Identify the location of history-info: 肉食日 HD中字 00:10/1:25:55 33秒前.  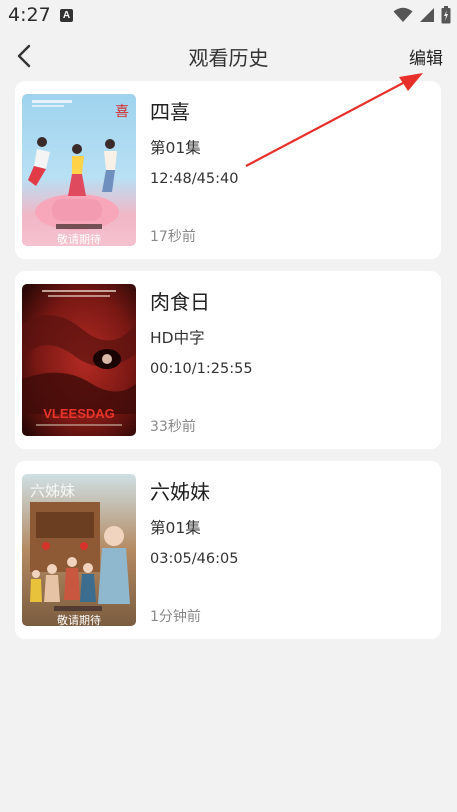
(290, 360).